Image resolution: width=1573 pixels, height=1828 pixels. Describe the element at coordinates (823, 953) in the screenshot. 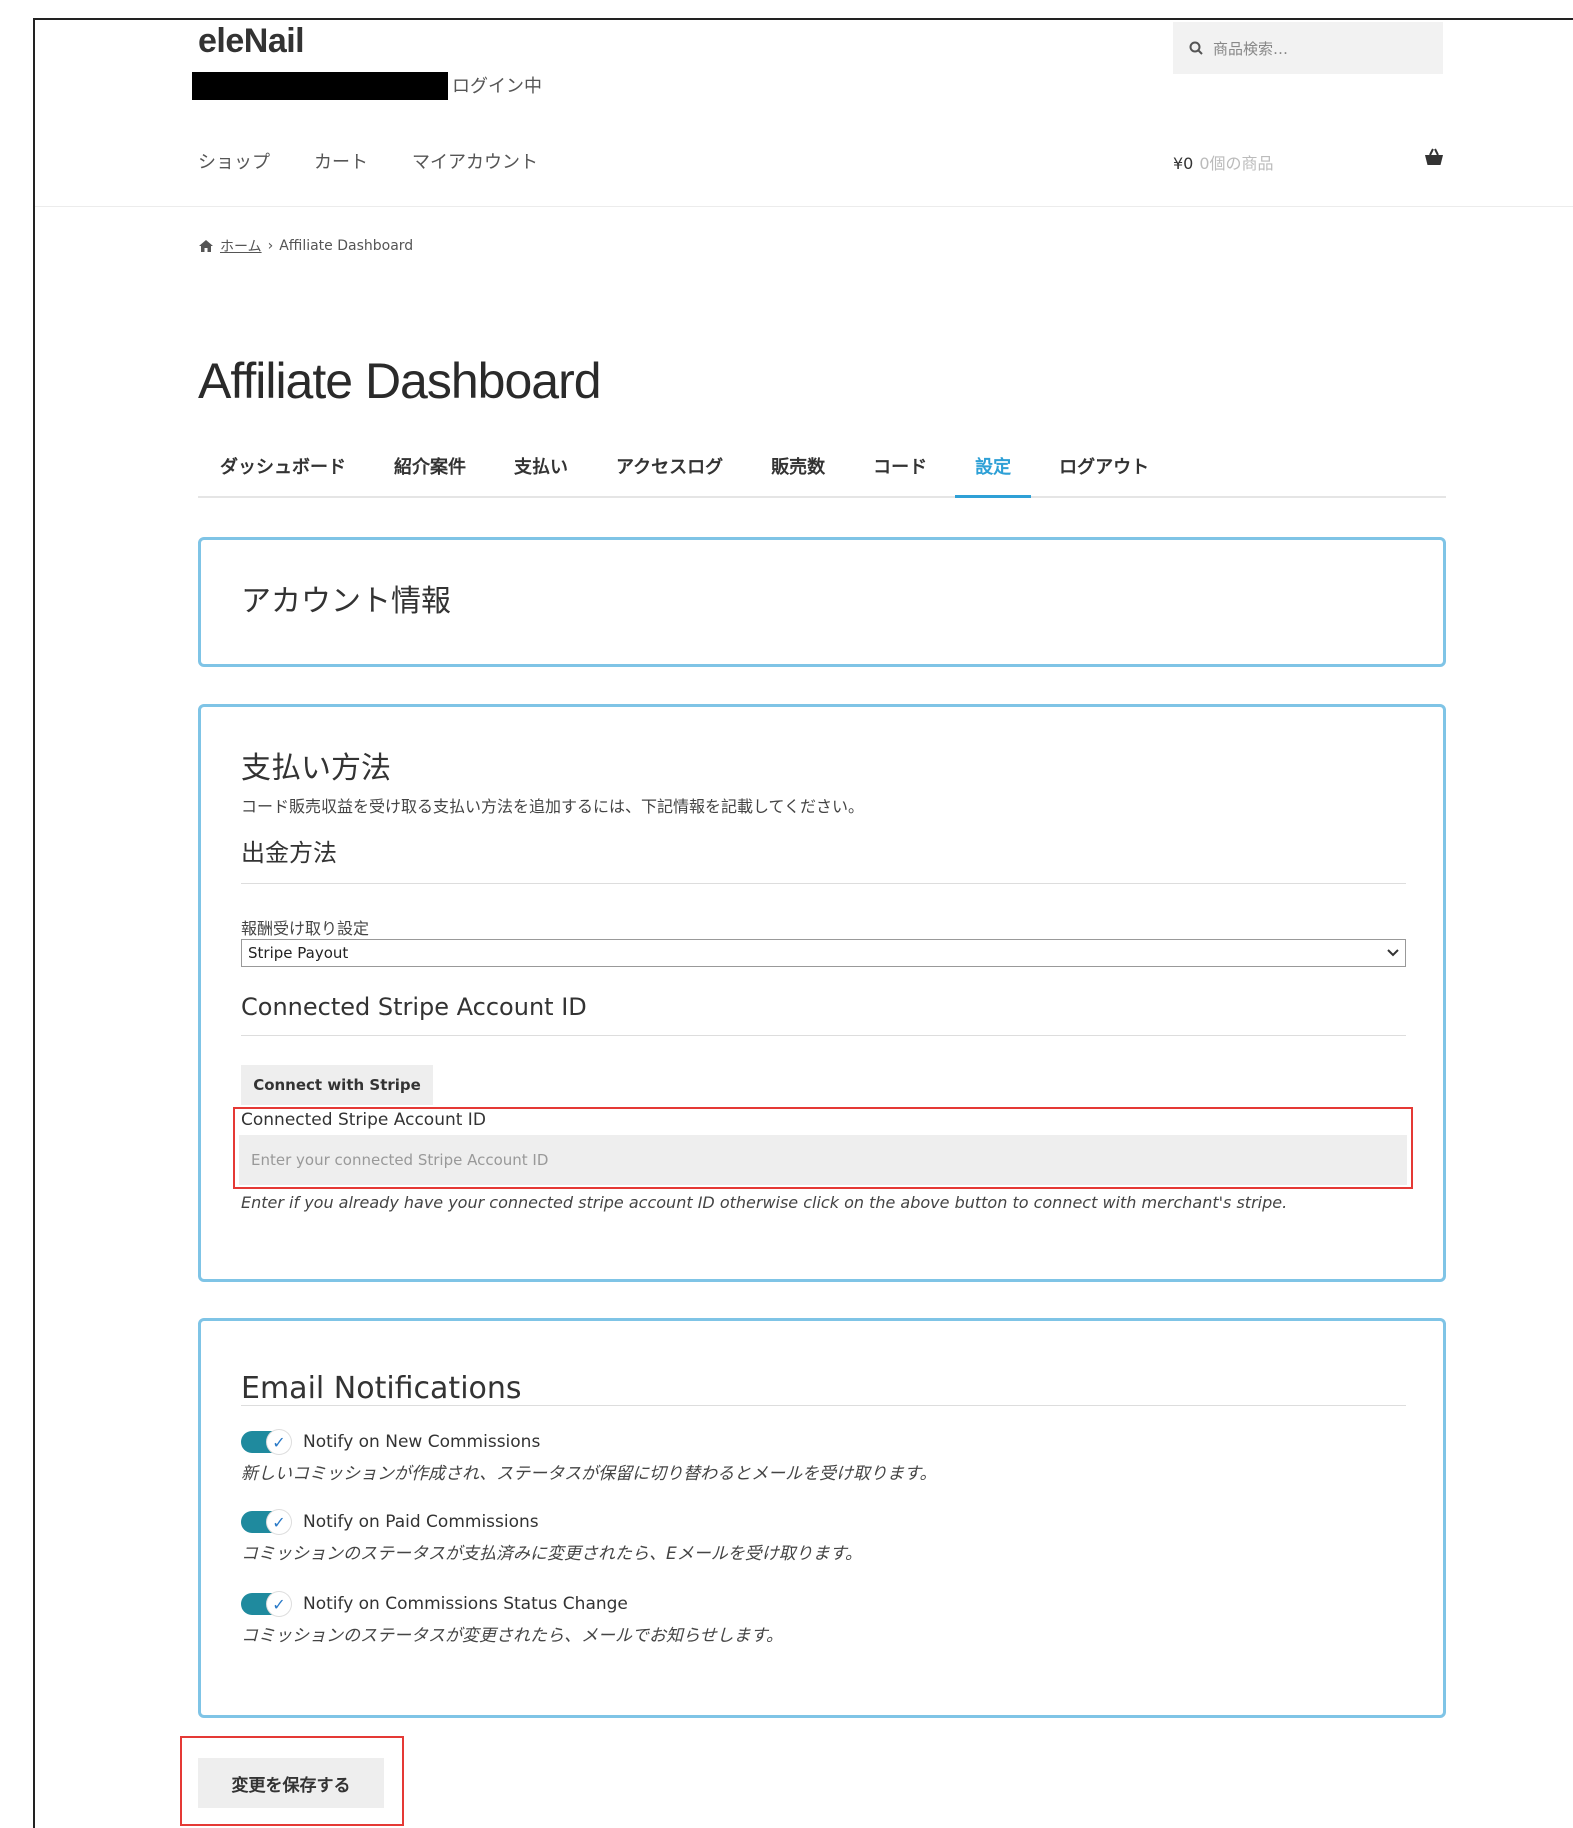

I see `payout-select: Stripe Payout` at that location.